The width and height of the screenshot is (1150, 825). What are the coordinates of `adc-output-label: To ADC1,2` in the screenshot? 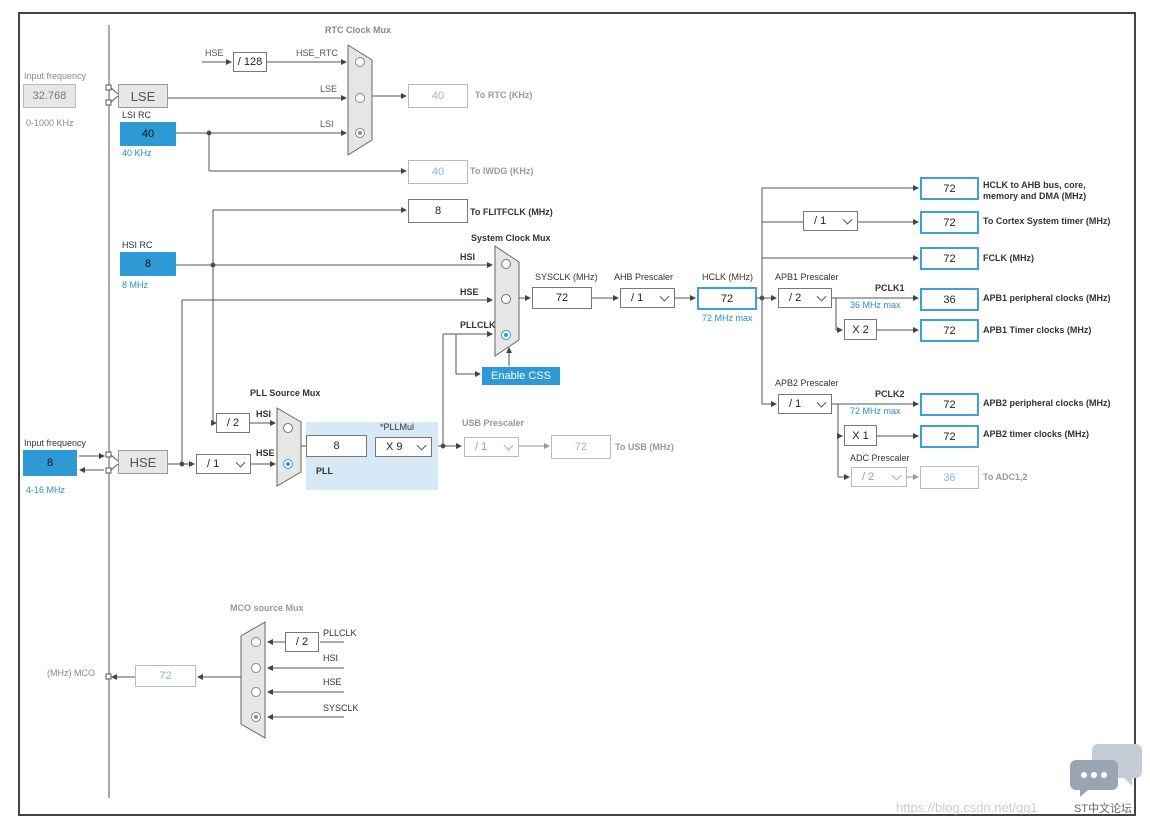 It's located at (1005, 477).